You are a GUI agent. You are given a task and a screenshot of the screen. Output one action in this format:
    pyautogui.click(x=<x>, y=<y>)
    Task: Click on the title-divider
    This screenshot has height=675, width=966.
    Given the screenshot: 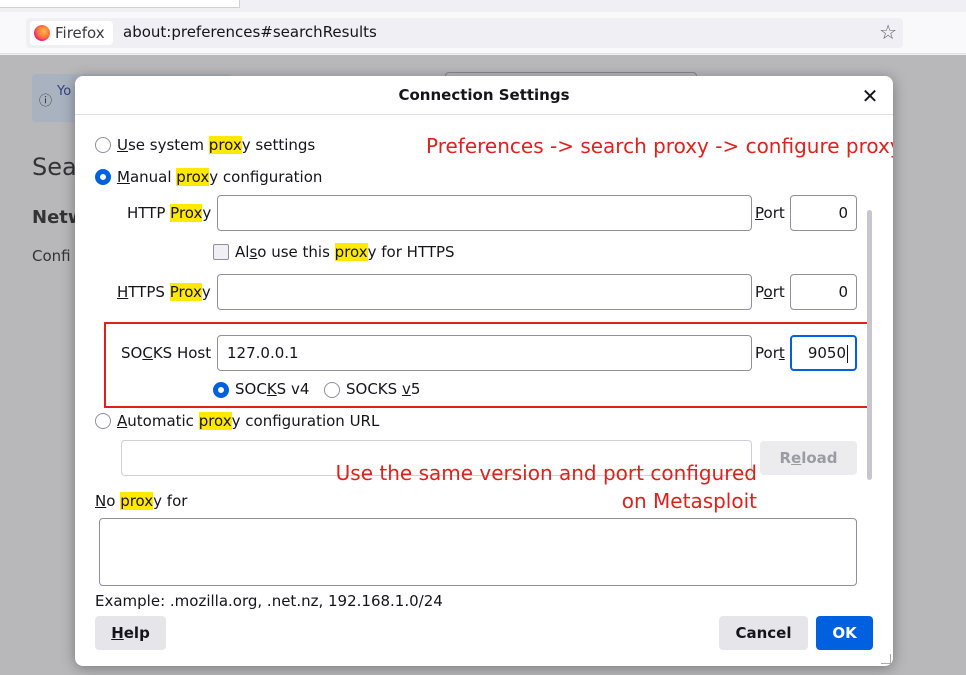 What is the action you would take?
    pyautogui.click(x=484, y=114)
    